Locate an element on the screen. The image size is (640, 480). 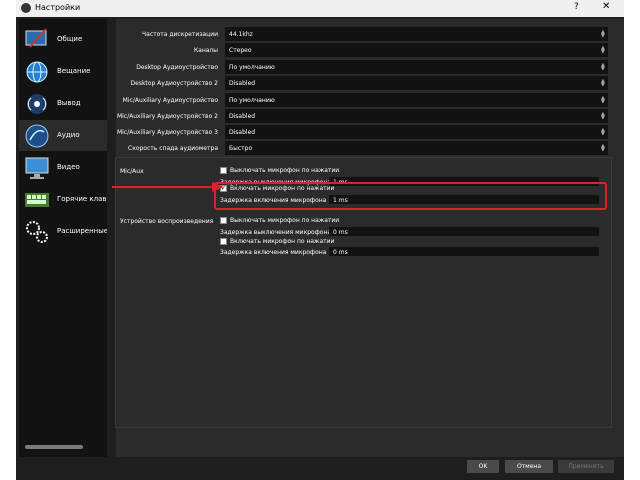
desktop-audio-2-select: Disabled ▲ ▼ is located at coordinates (416, 83).